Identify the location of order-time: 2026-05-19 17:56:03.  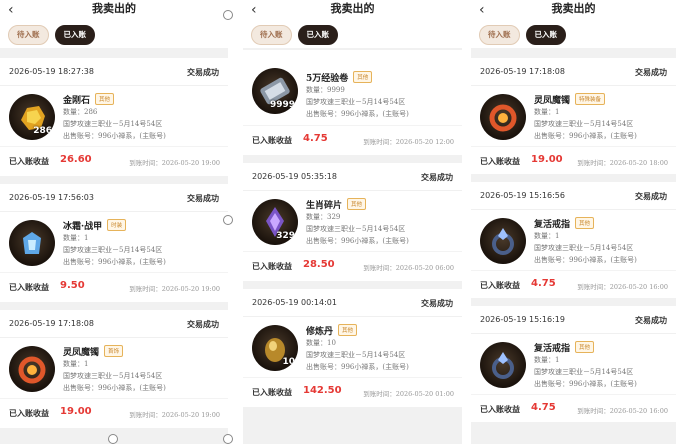
(51, 197).